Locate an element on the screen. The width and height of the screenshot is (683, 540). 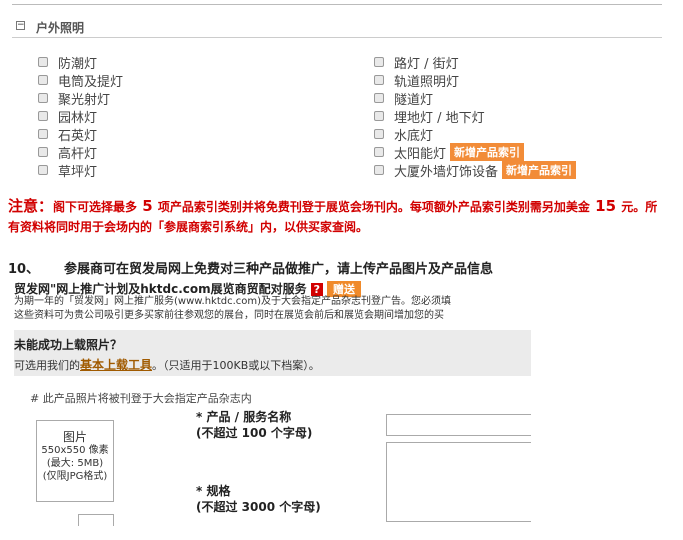
checkbox-item: 隧道灯 is located at coordinates (404, 98).